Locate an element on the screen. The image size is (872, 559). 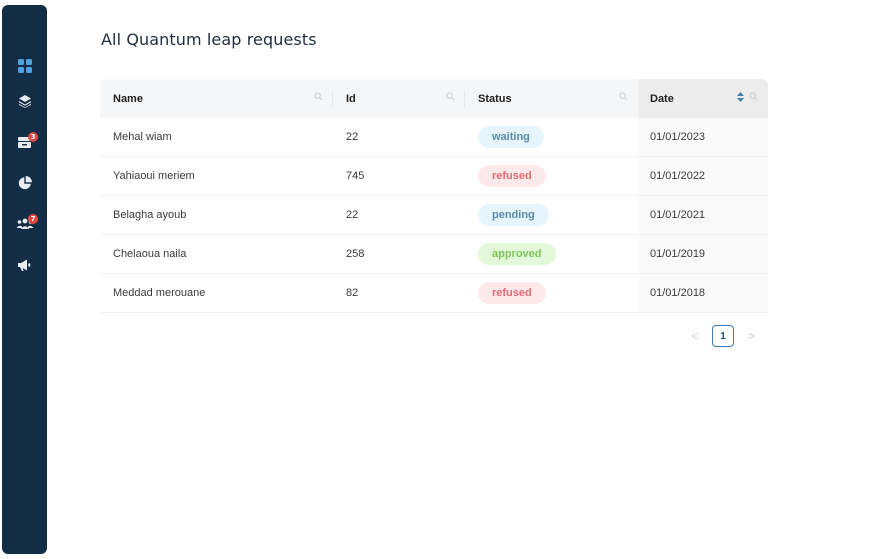
sidebar: 3 7 is located at coordinates (24, 279).